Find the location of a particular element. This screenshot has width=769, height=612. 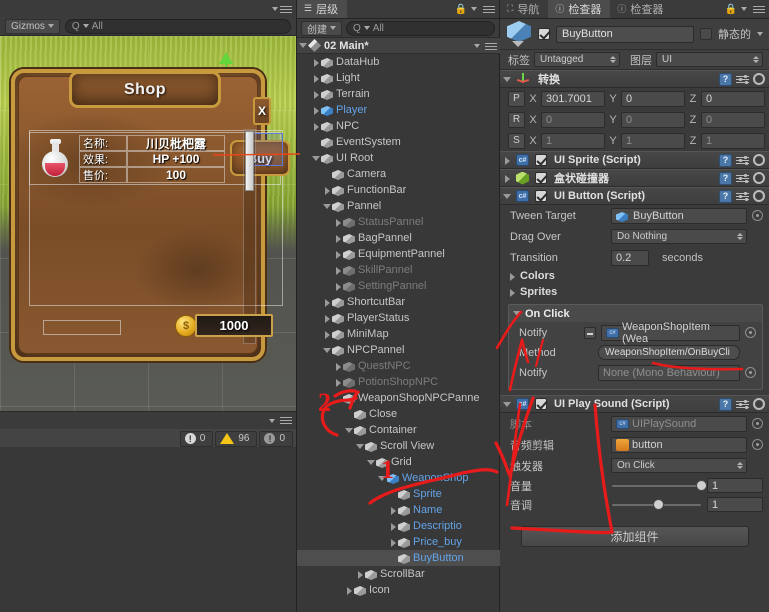

hierarchy-item-pannel: Pannel is located at coordinates (399, 206).